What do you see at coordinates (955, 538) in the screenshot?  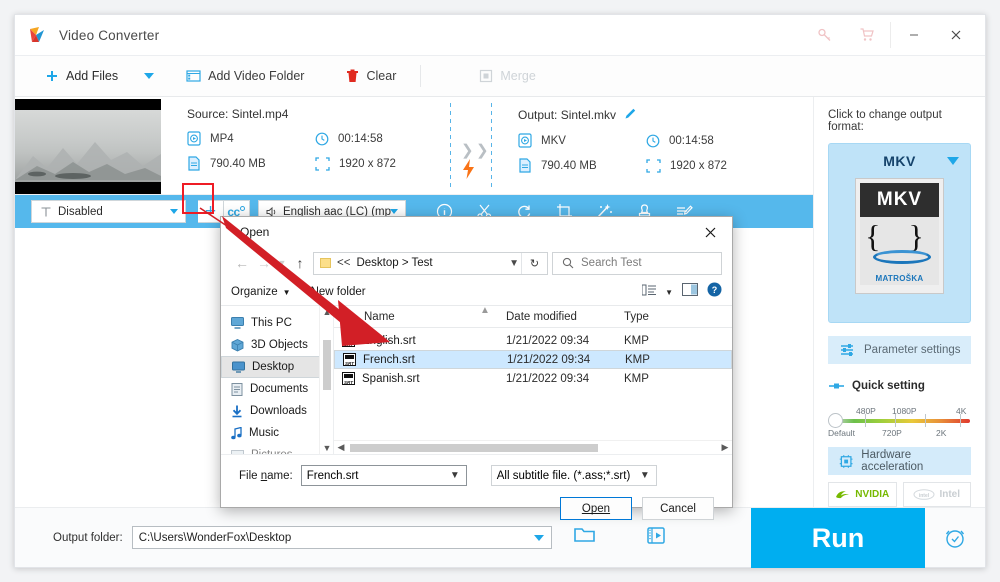 I see `alarm-clock-icon` at bounding box center [955, 538].